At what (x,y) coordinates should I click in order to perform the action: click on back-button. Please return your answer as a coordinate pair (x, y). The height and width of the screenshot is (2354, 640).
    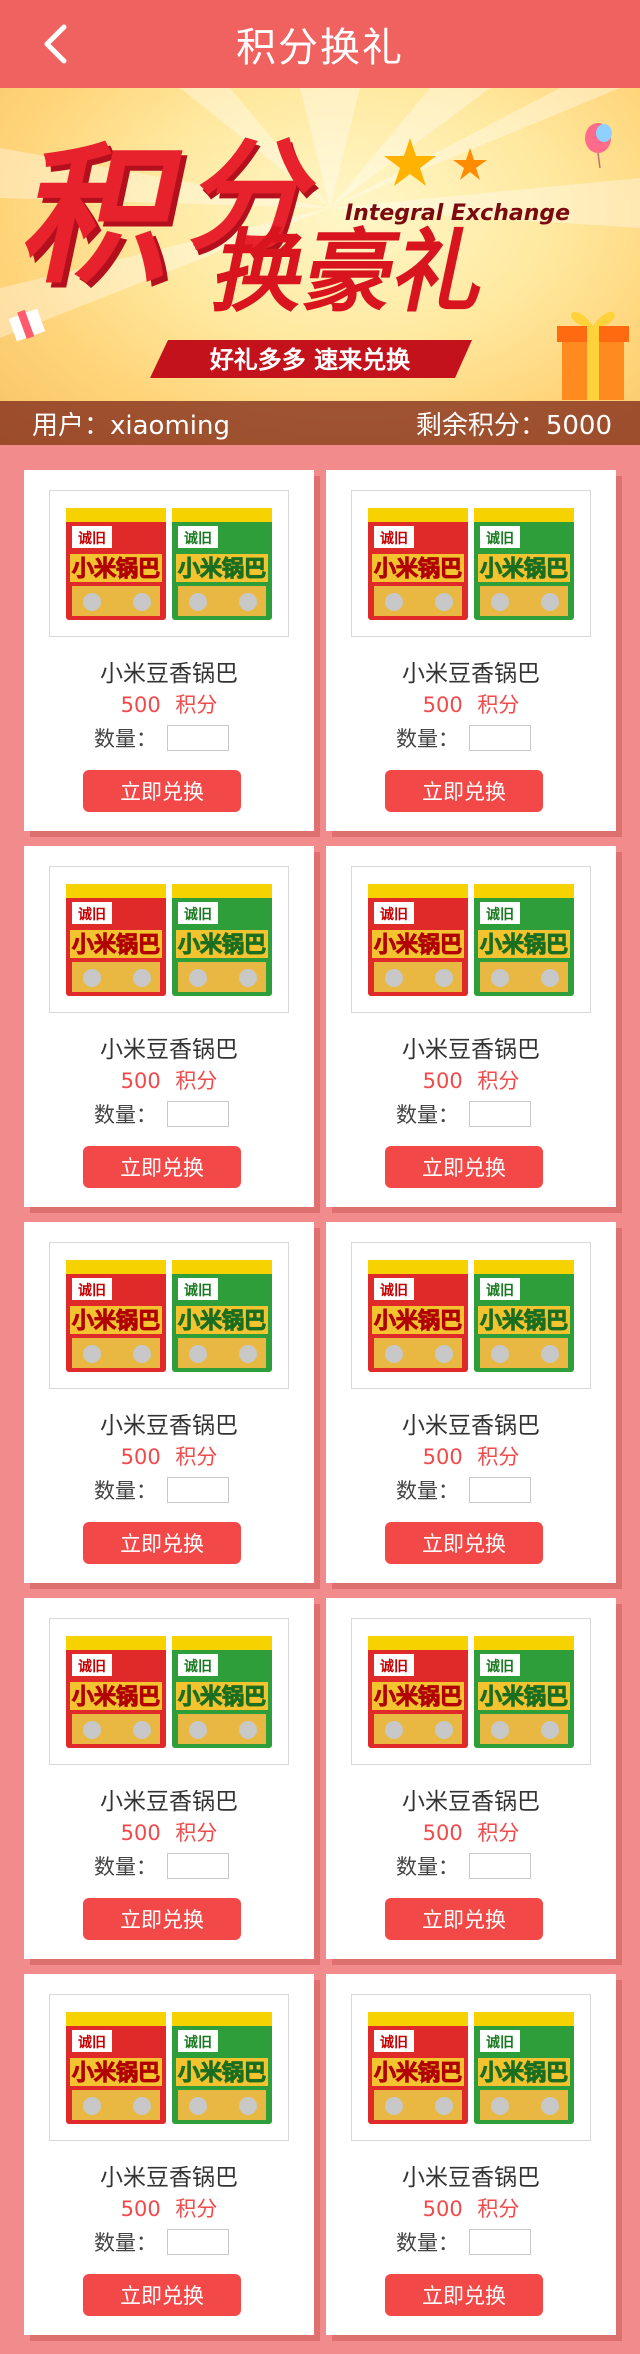
    Looking at the image, I should click on (55, 44).